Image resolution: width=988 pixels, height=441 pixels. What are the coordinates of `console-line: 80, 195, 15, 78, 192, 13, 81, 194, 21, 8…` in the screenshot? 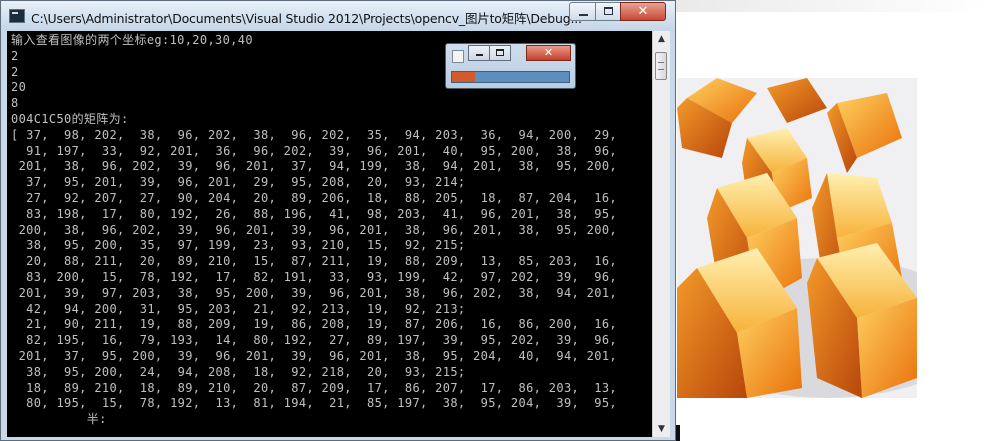 It's located at (314, 403).